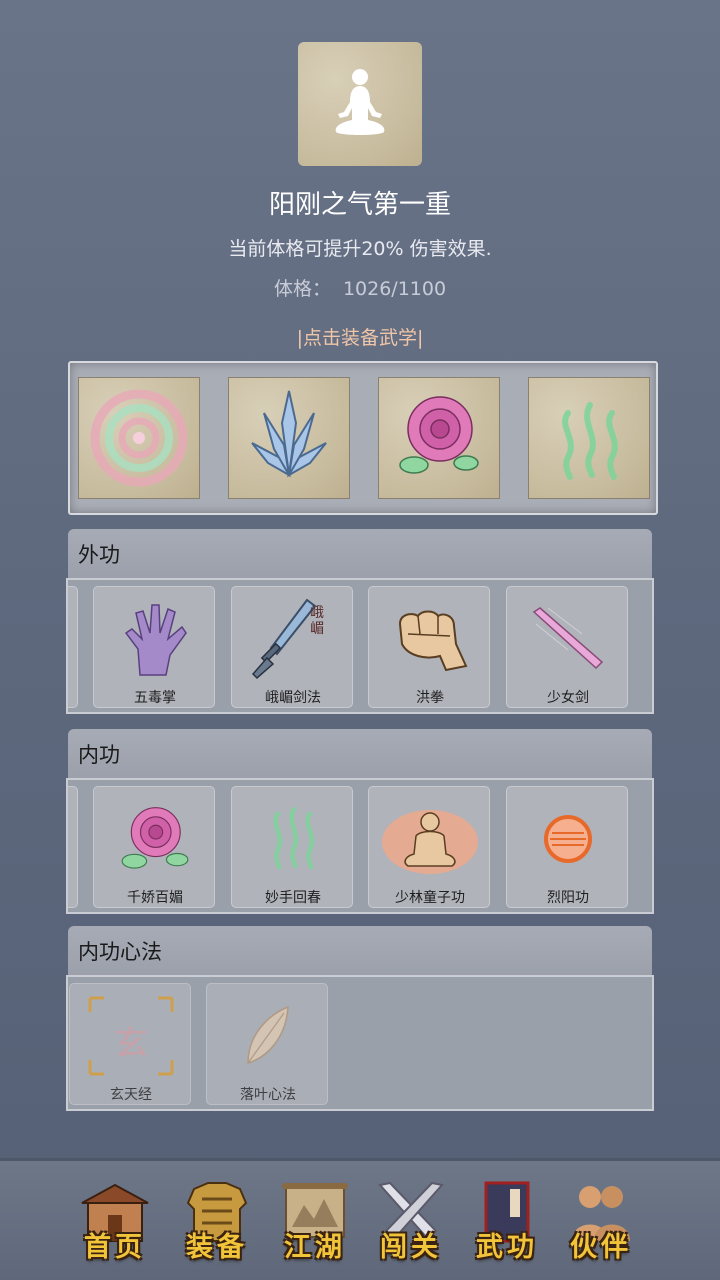  What do you see at coordinates (268, 1095) in the screenshot?
I see `skill-label: 落叶心法` at bounding box center [268, 1095].